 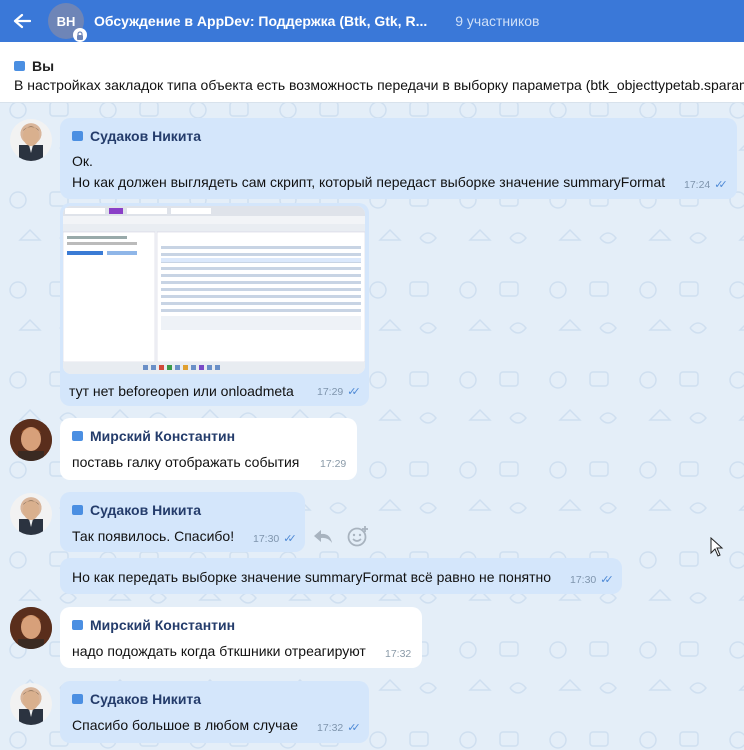 What do you see at coordinates (497, 21) in the screenshot?
I see `members-count: 9 участников` at bounding box center [497, 21].